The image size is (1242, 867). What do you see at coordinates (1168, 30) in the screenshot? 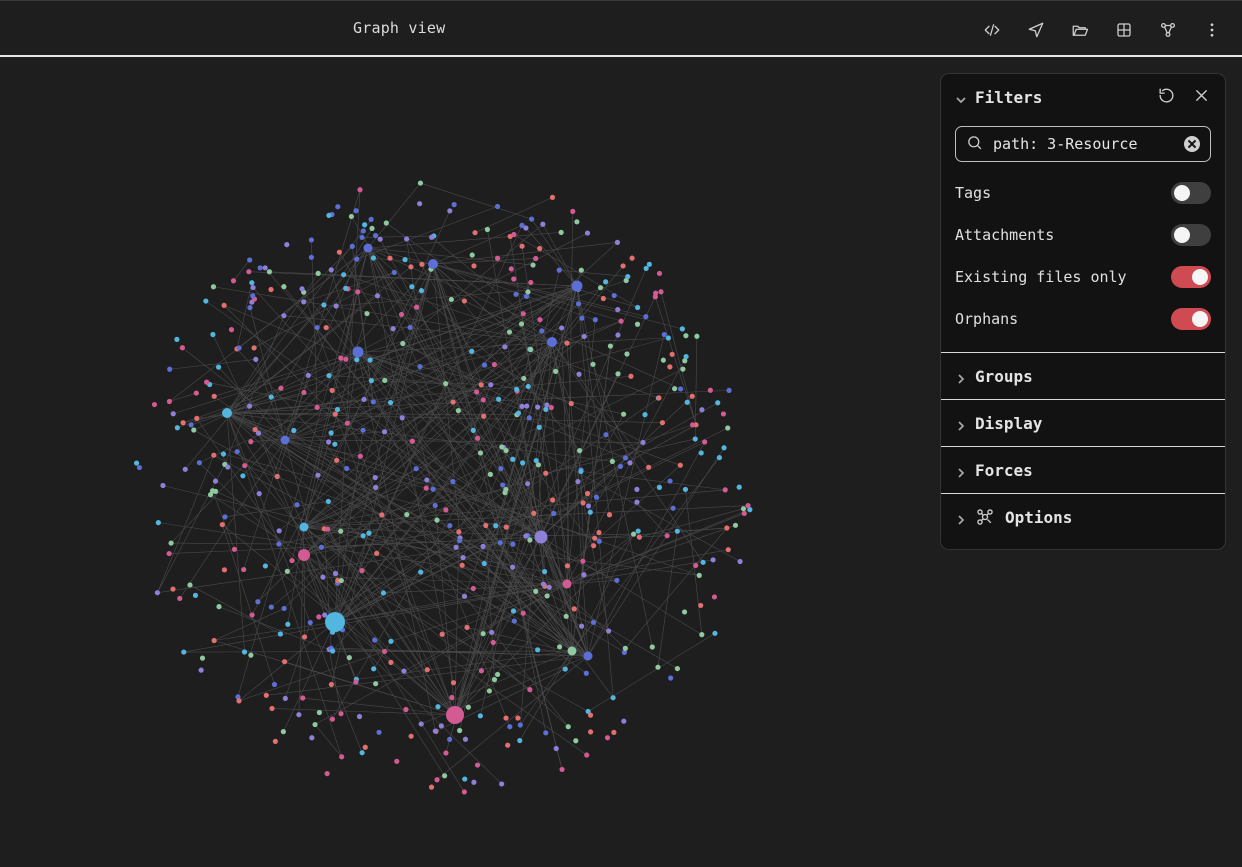
I see `graph-icon` at bounding box center [1168, 30].